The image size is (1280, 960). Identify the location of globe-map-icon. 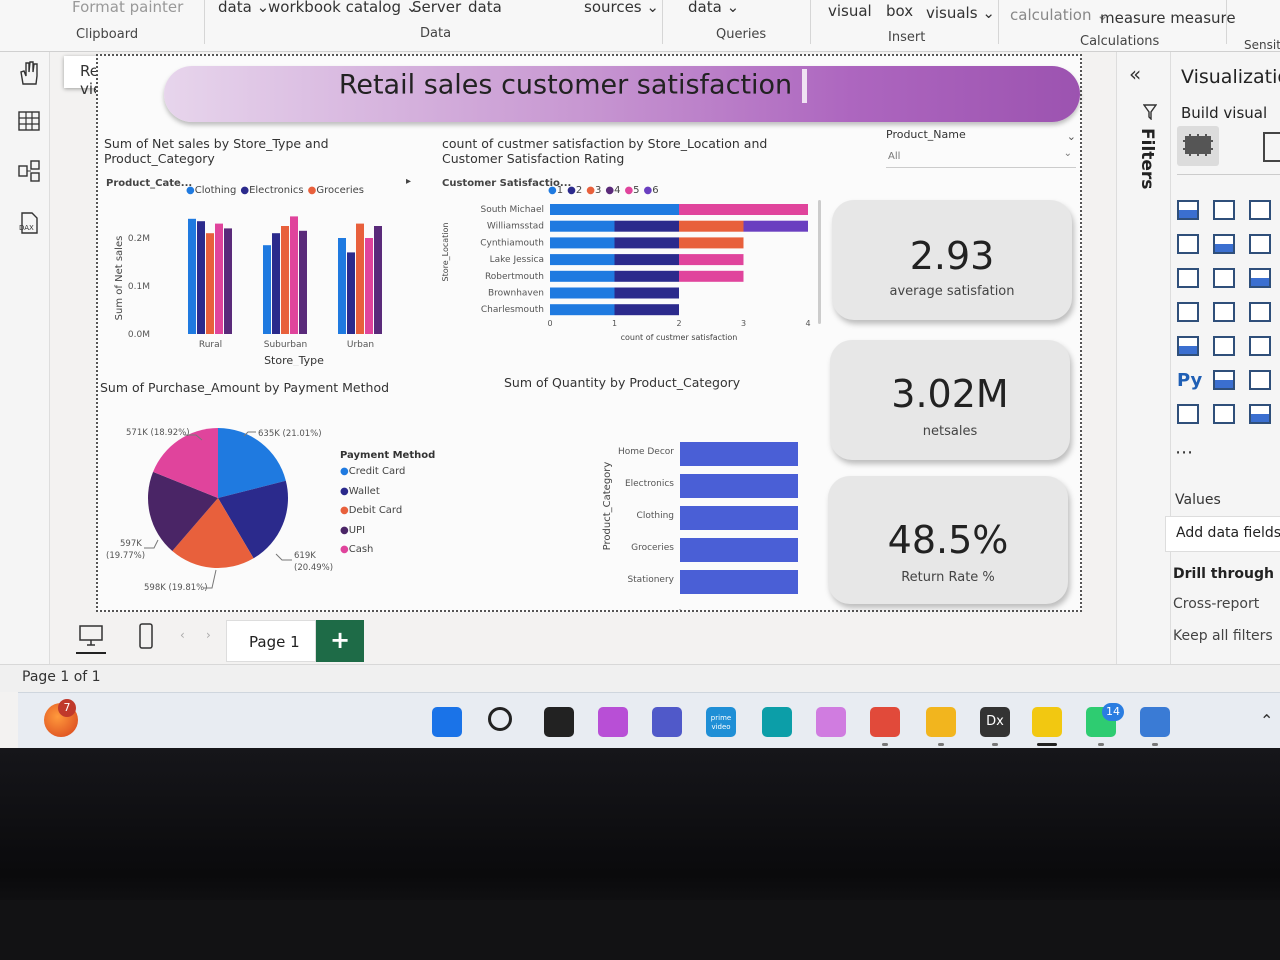
(1224, 312).